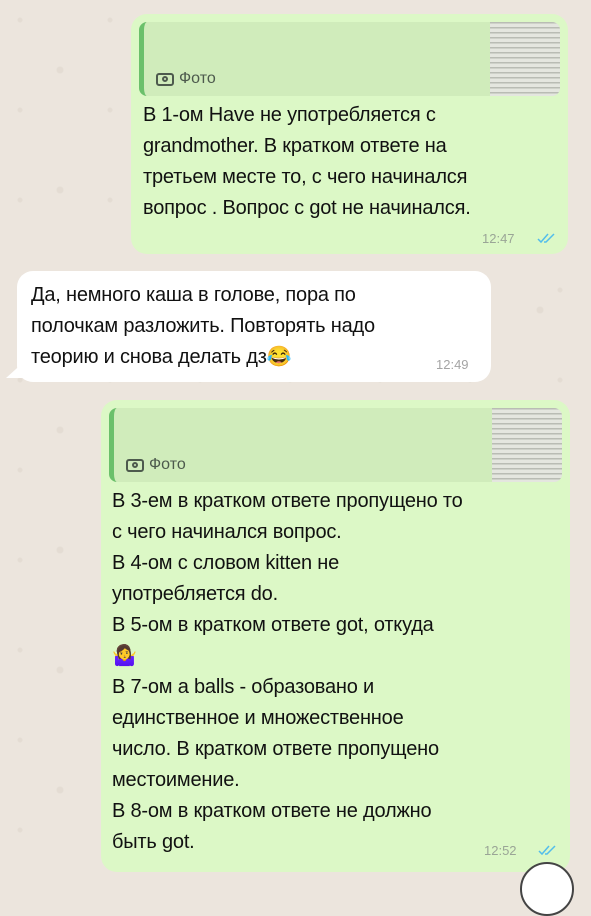 This screenshot has height=916, width=591. Describe the element at coordinates (500, 850) in the screenshot. I see `message-time-3: 12:52` at that location.